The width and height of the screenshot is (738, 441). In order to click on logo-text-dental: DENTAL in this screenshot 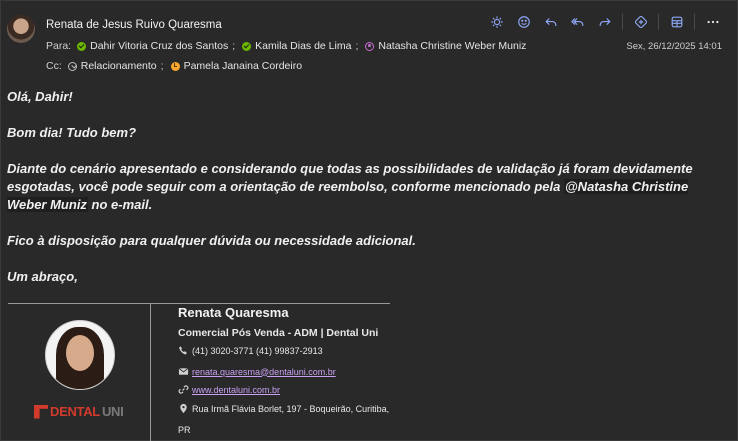, I will do `click(75, 411)`.